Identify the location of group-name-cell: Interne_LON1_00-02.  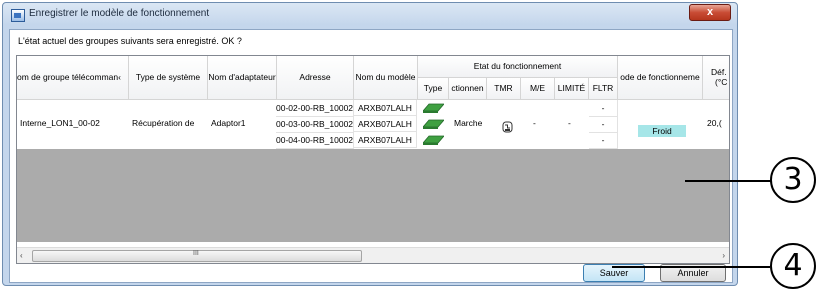
(60, 123).